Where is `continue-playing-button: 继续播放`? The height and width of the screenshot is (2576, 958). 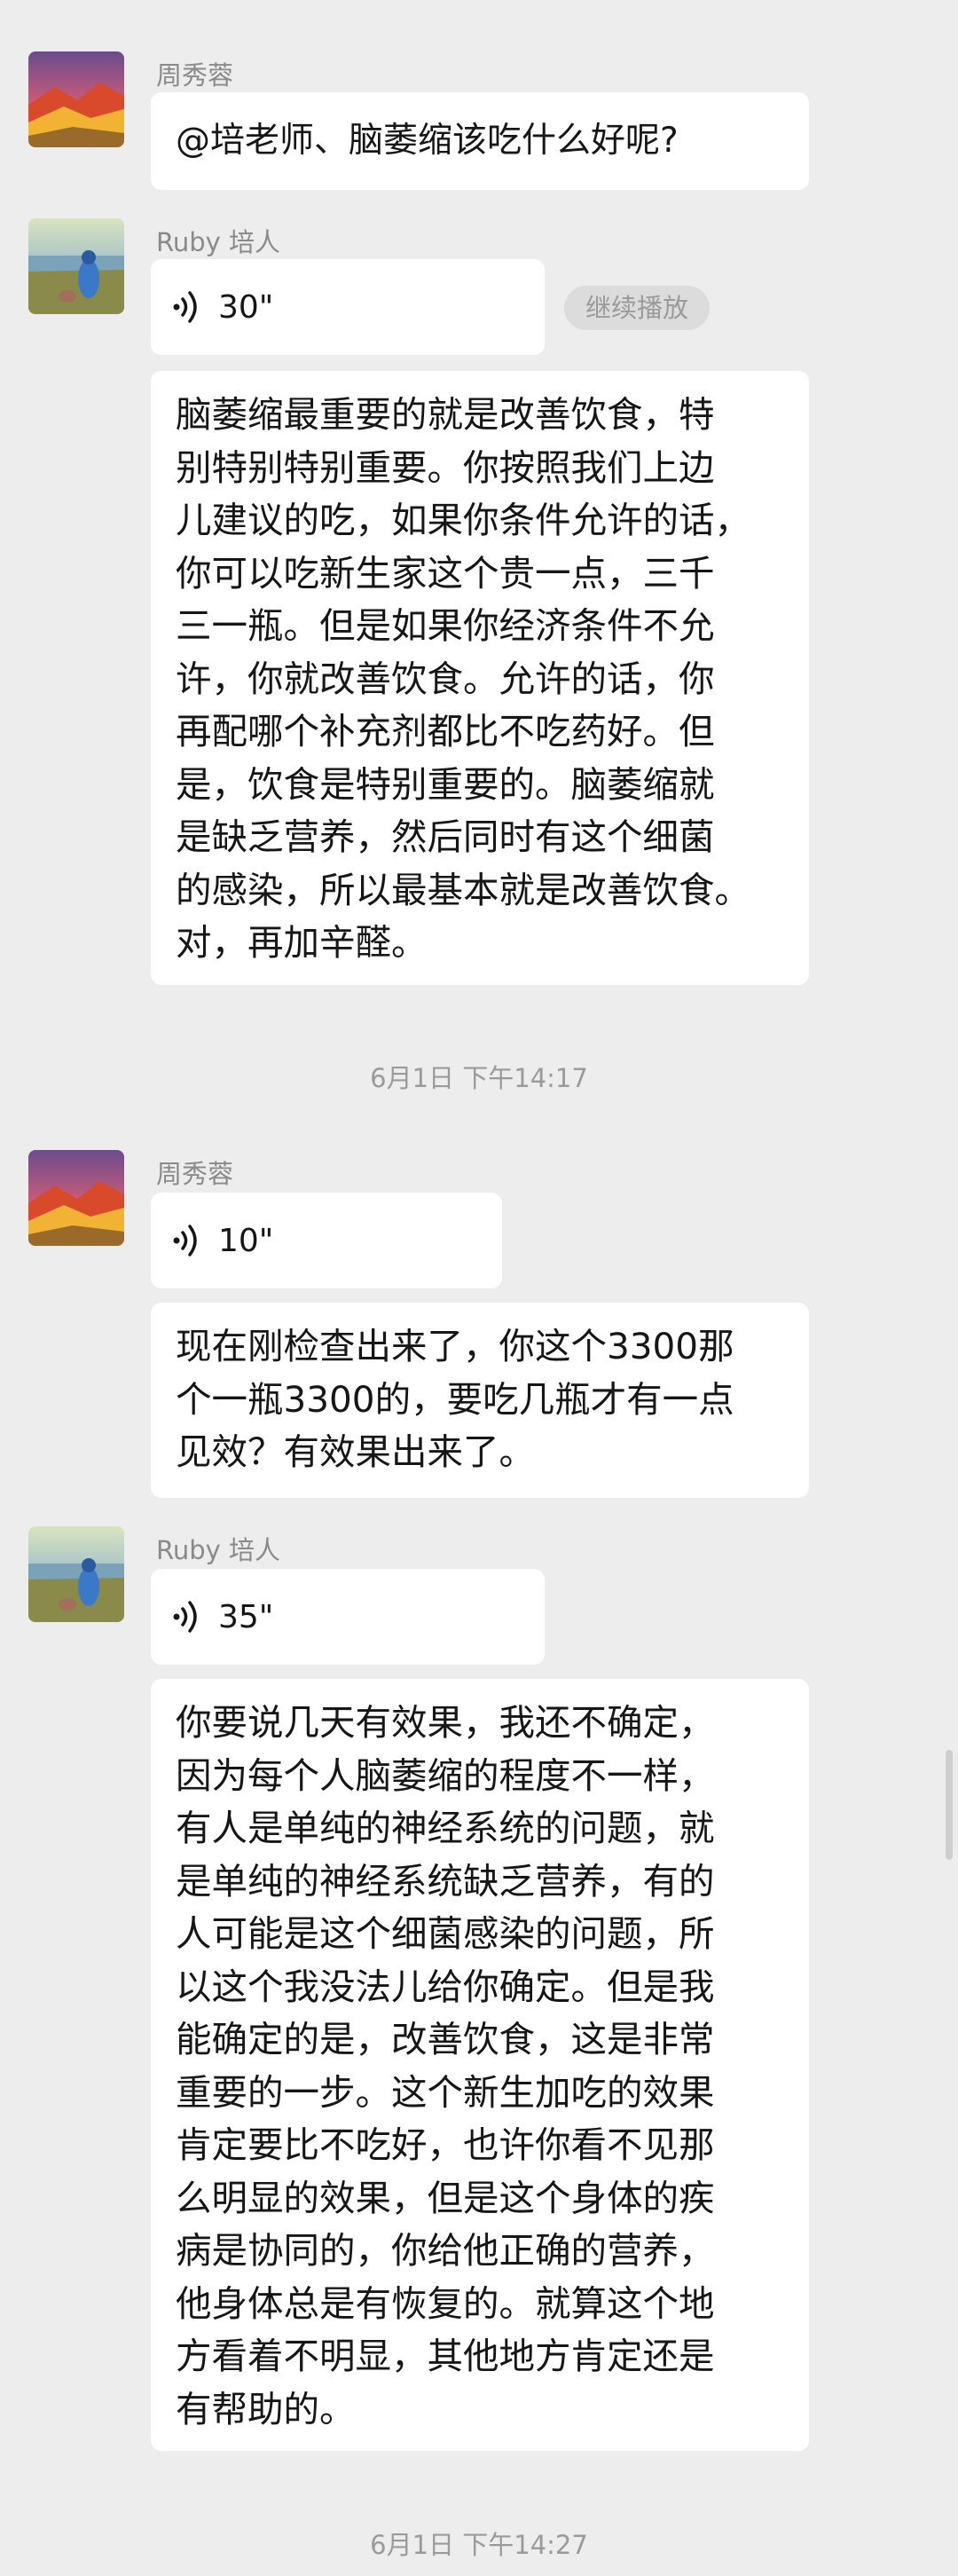 continue-playing-button: 继续播放 is located at coordinates (638, 308).